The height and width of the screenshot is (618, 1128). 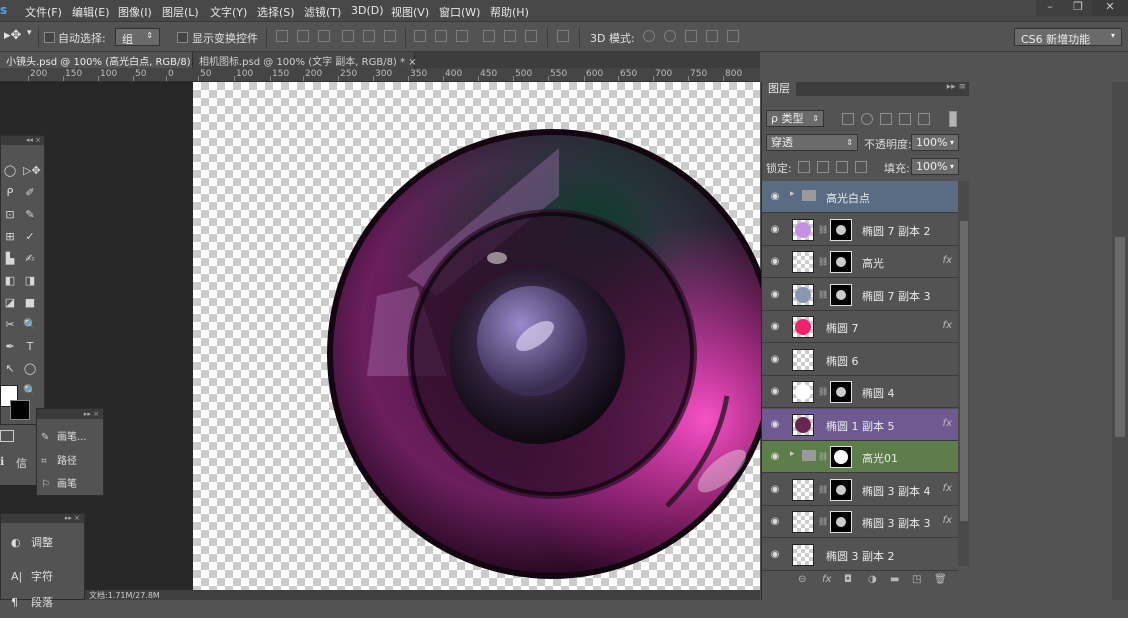 I want to click on eraser-icon: ◧, so click(x=10, y=281).